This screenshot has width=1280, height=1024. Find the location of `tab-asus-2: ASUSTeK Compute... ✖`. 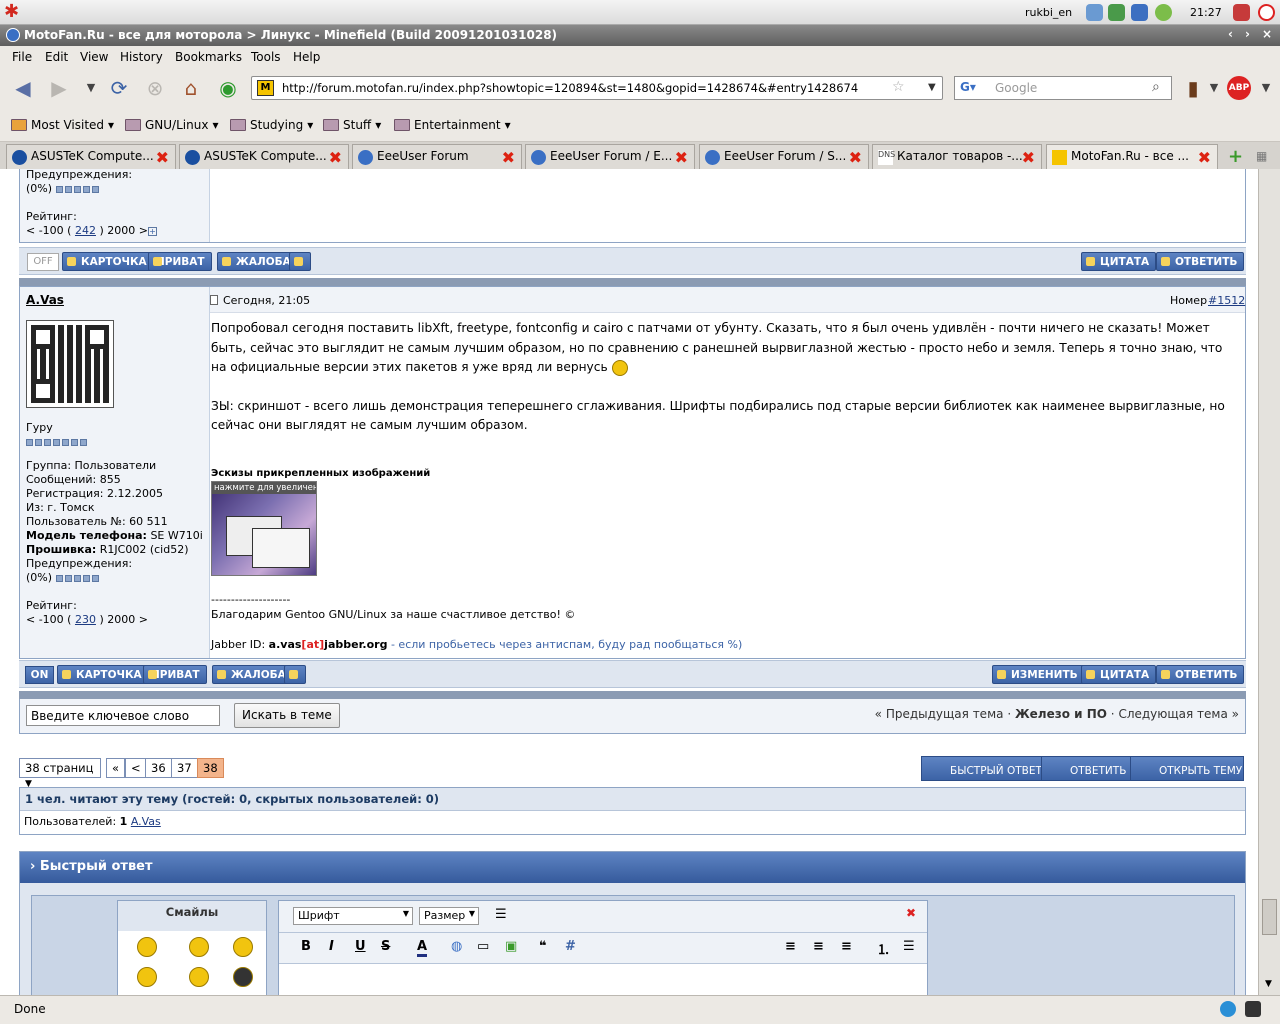

tab-asus-2: ASUSTeK Compute... ✖ is located at coordinates (264, 156).